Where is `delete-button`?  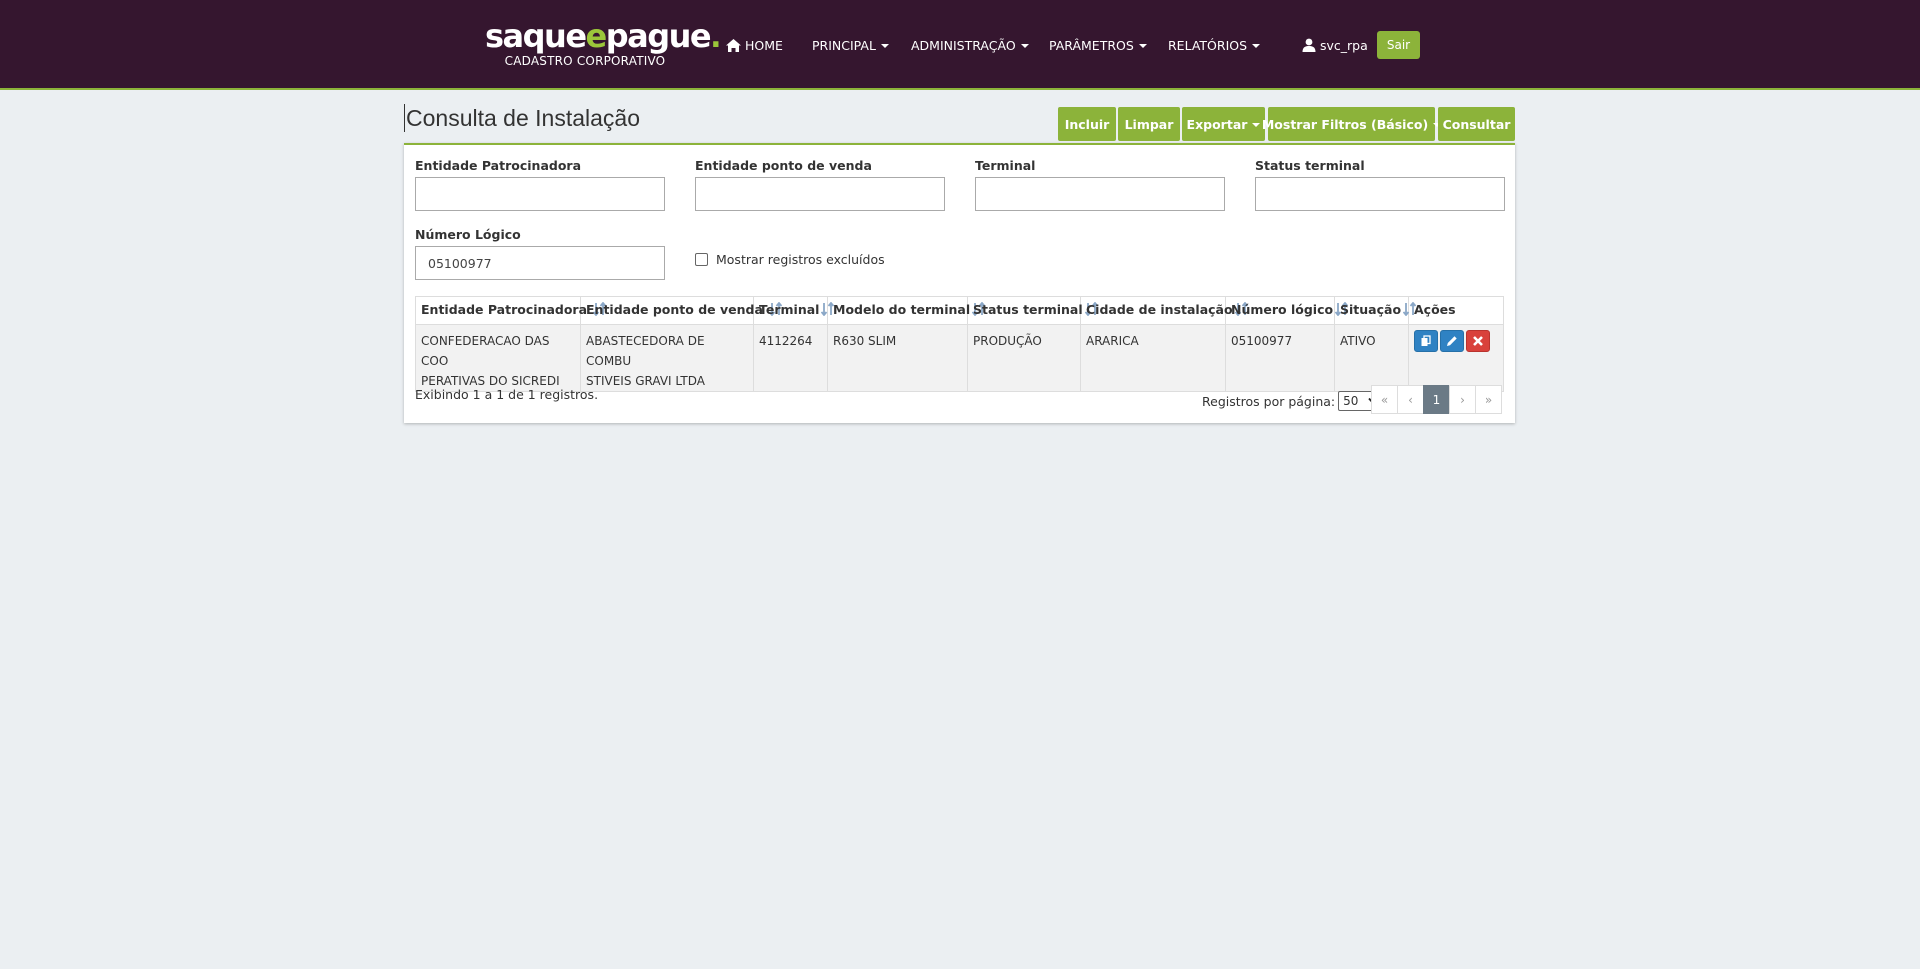 delete-button is located at coordinates (1478, 341).